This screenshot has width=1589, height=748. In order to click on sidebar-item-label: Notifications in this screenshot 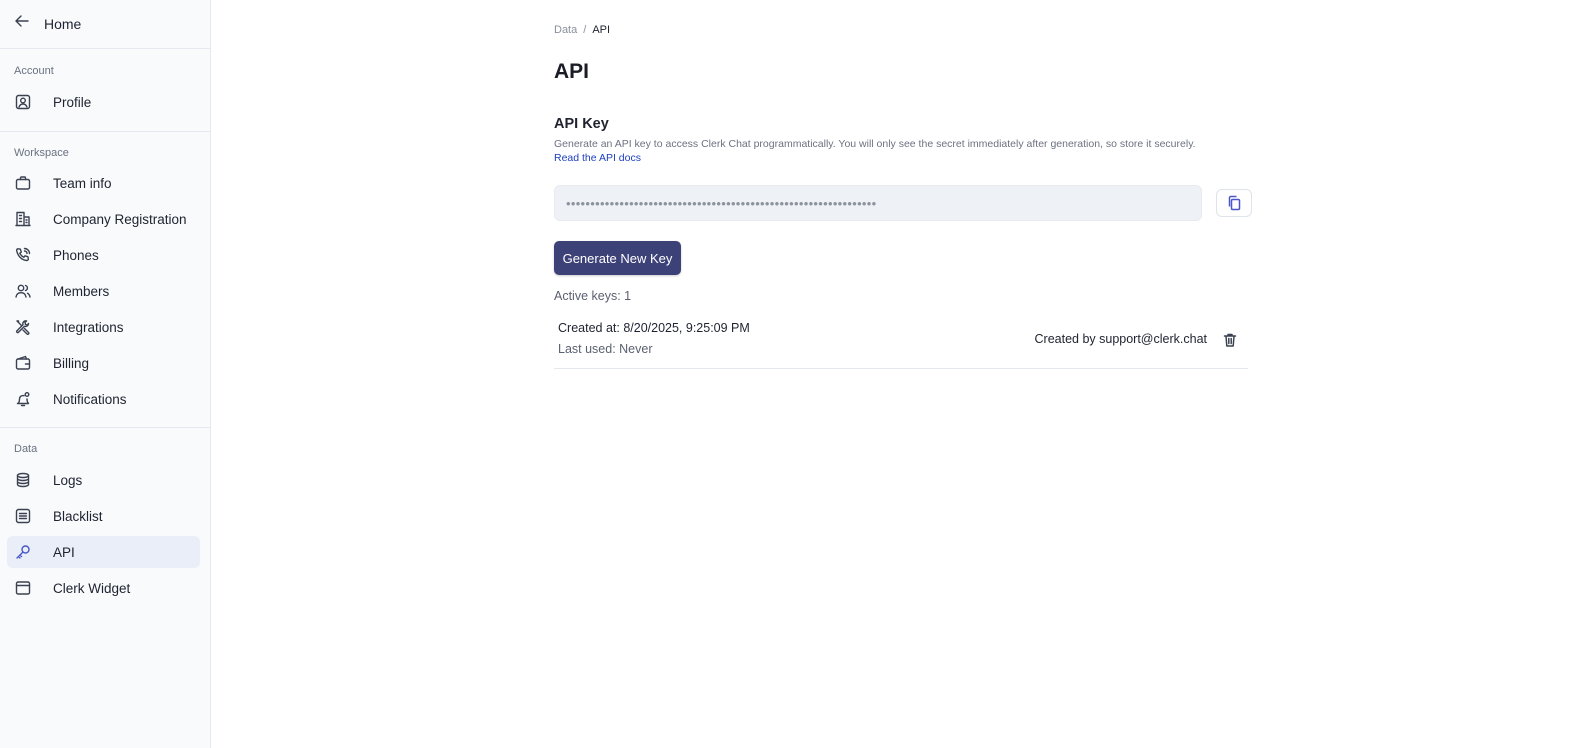, I will do `click(90, 399)`.